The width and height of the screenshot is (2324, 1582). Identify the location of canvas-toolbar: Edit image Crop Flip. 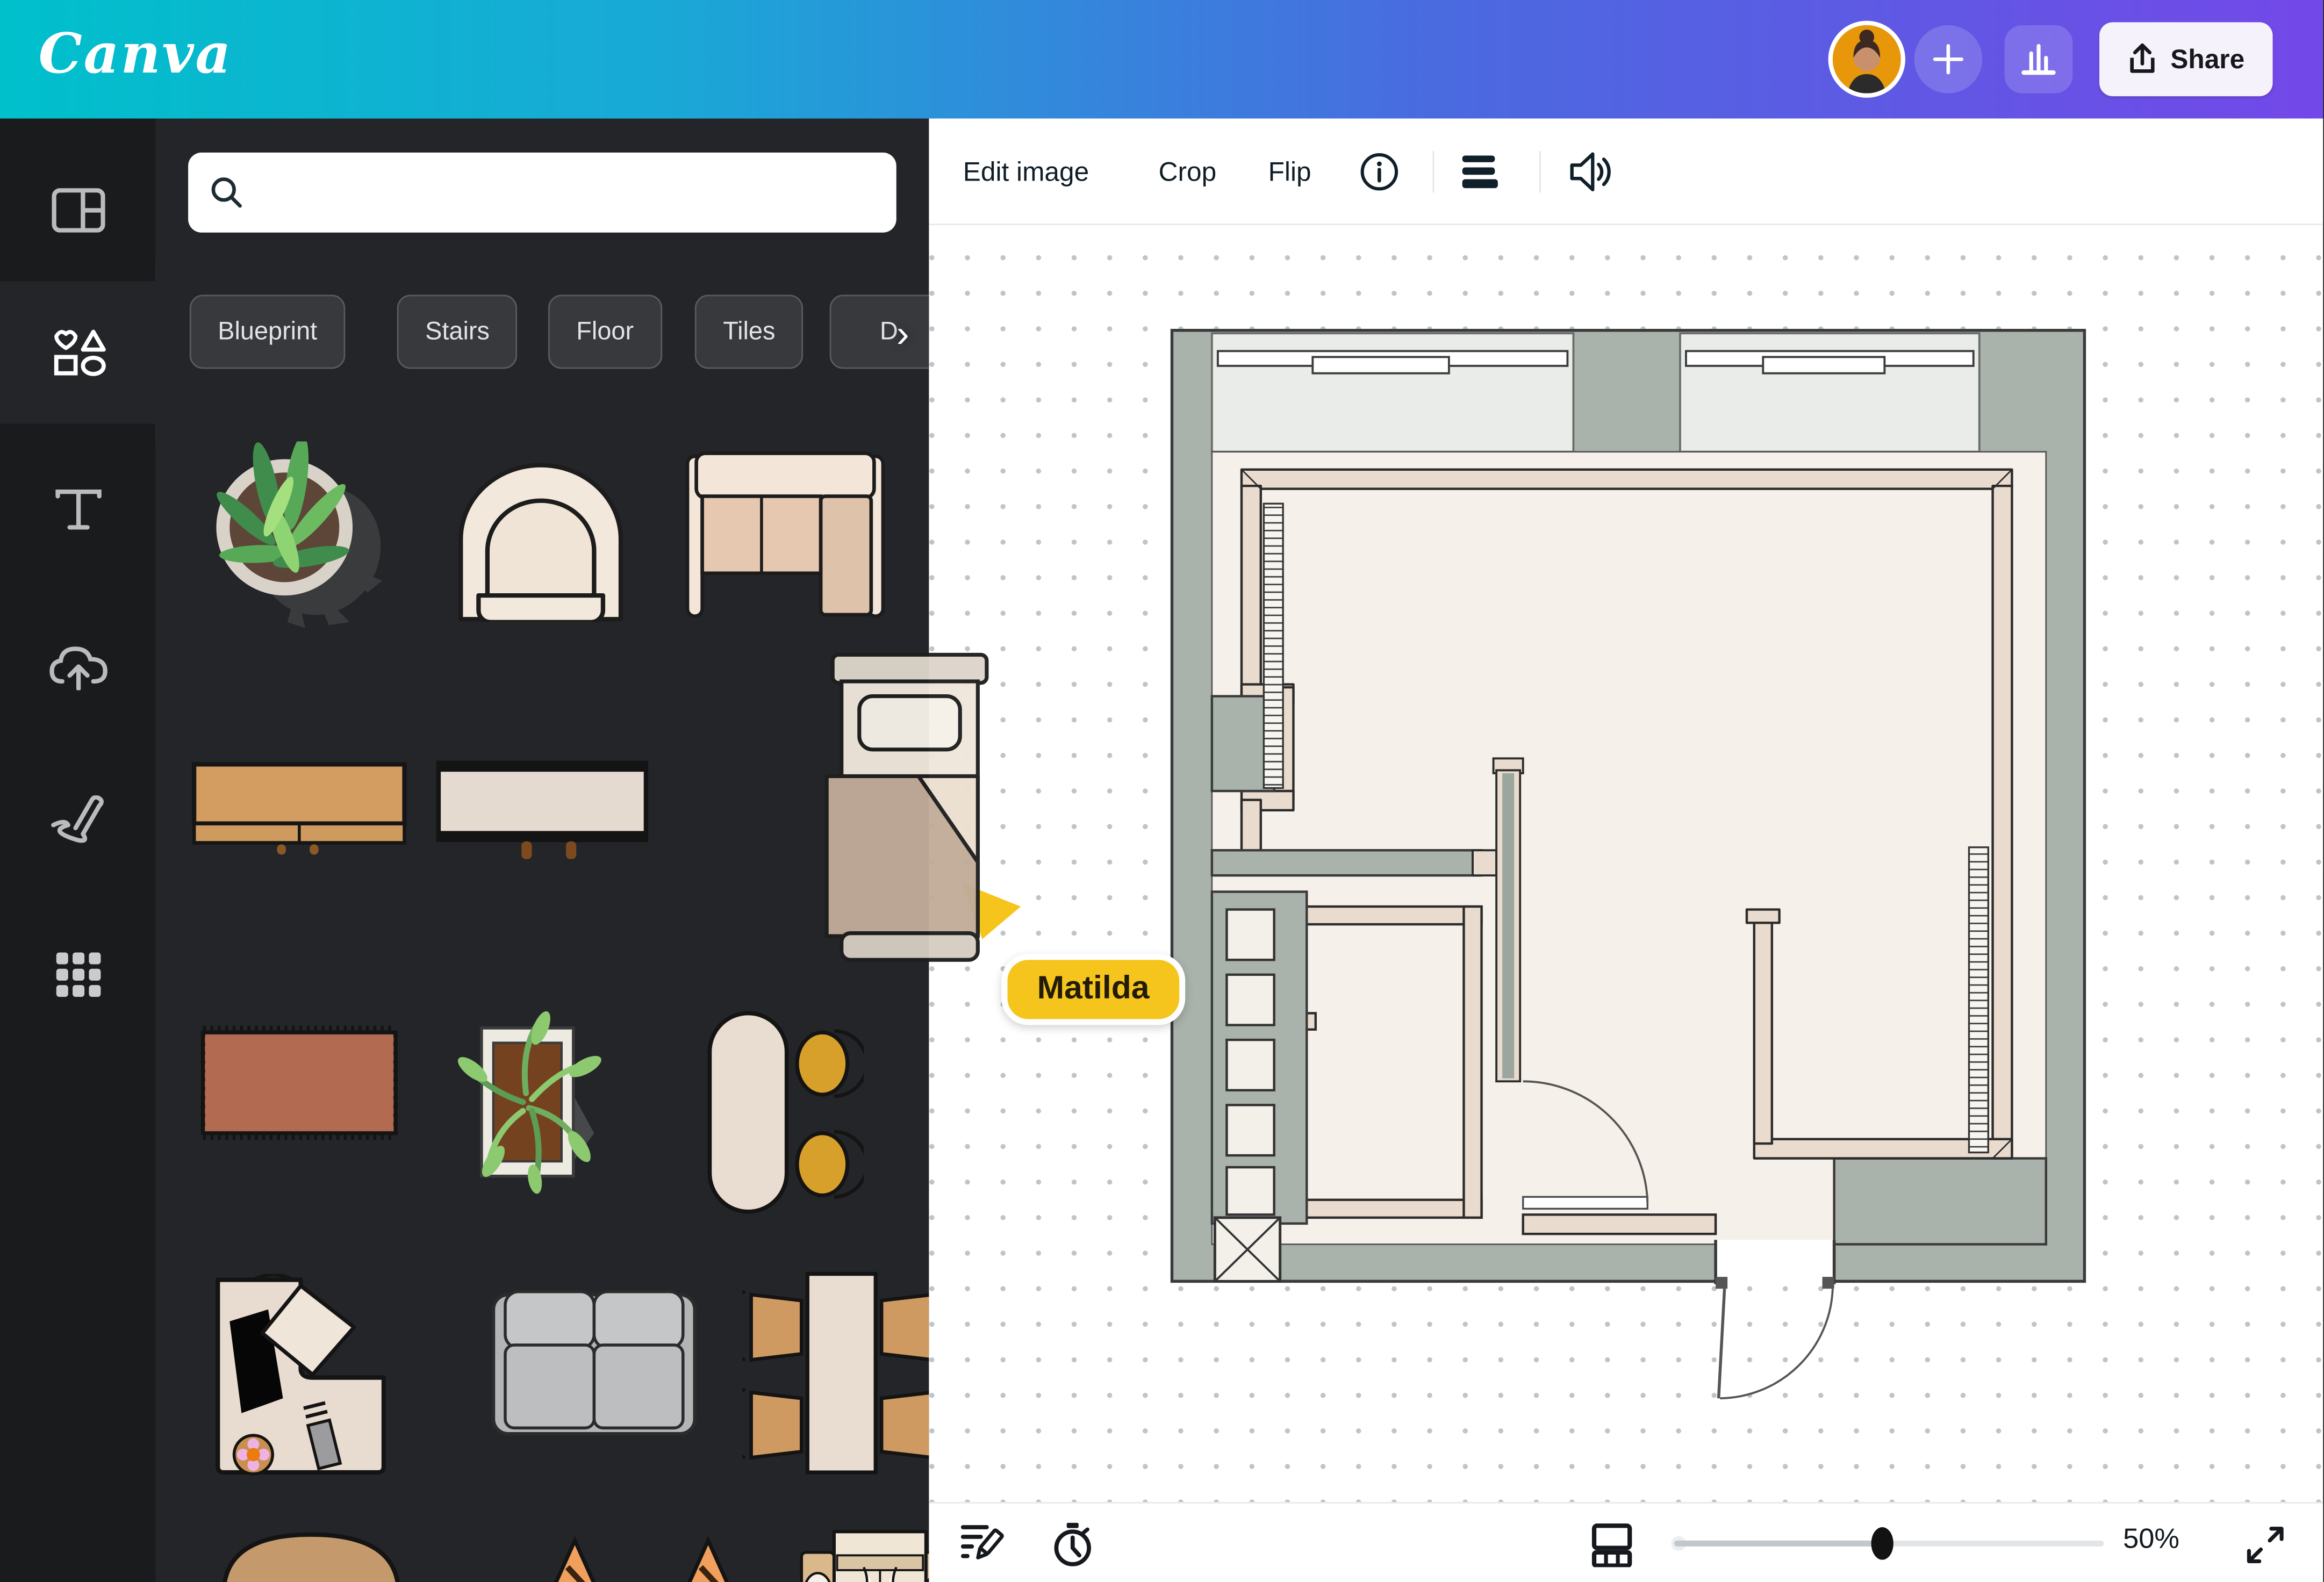
(1626, 171).